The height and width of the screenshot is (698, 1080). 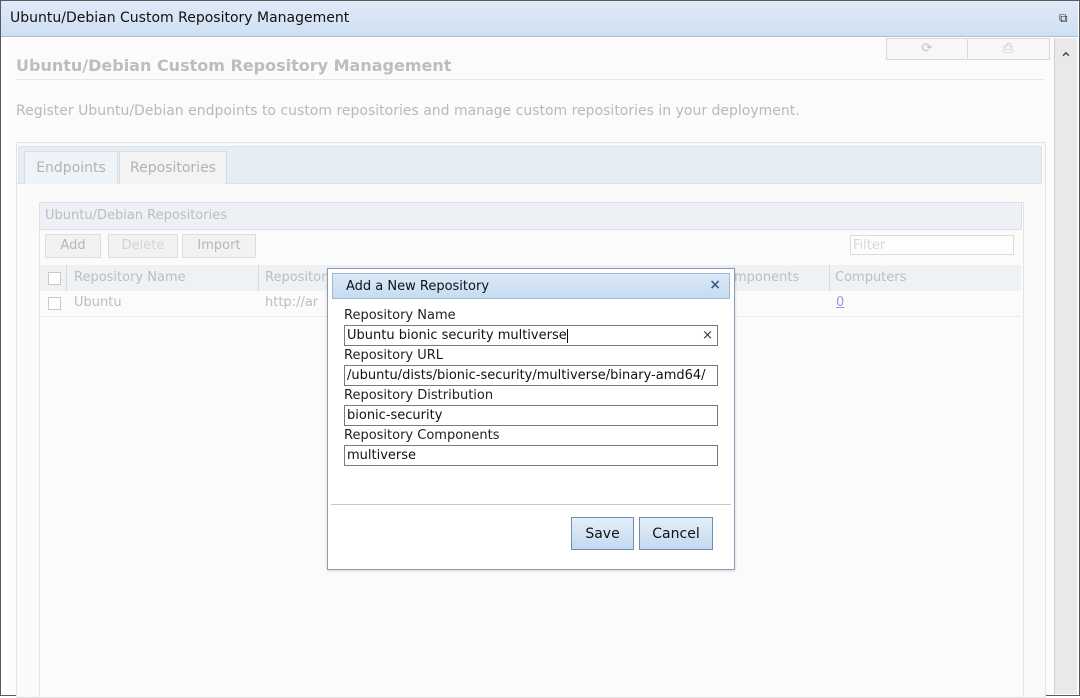 I want to click on column-header-url: Repositor, so click(x=295, y=277).